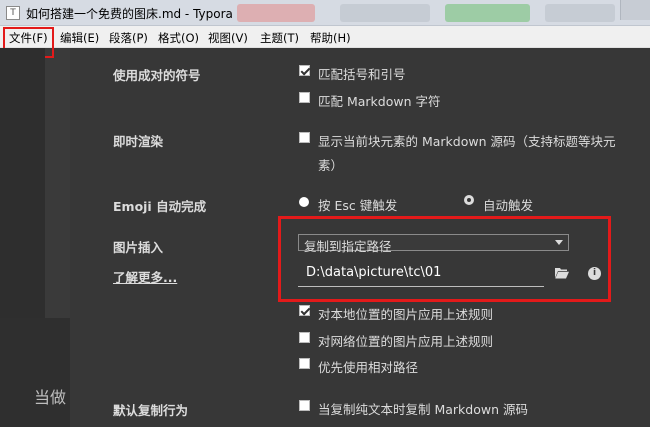 The height and width of the screenshot is (427, 650). Describe the element at coordinates (138, 247) in the screenshot. I see `image-insert-label: 图片插入` at that location.